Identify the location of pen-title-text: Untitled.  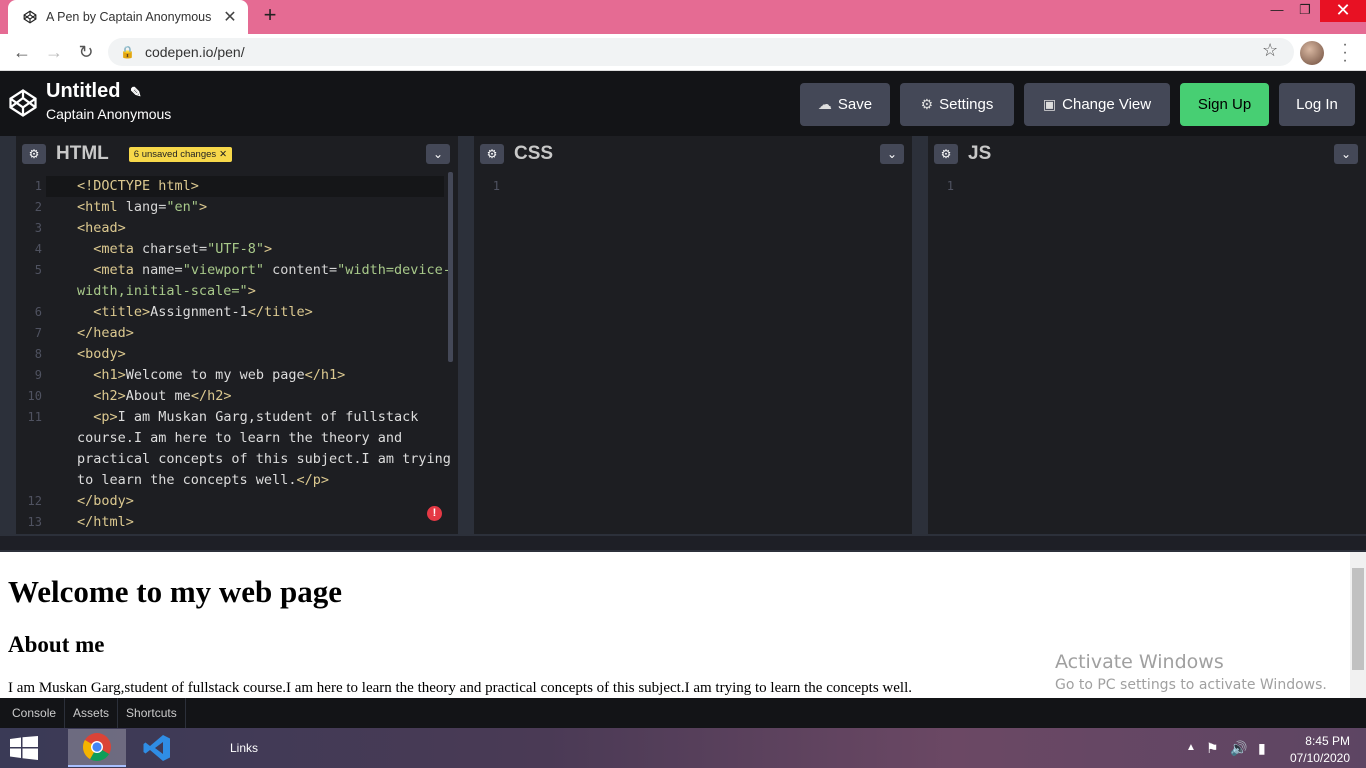
(83, 91).